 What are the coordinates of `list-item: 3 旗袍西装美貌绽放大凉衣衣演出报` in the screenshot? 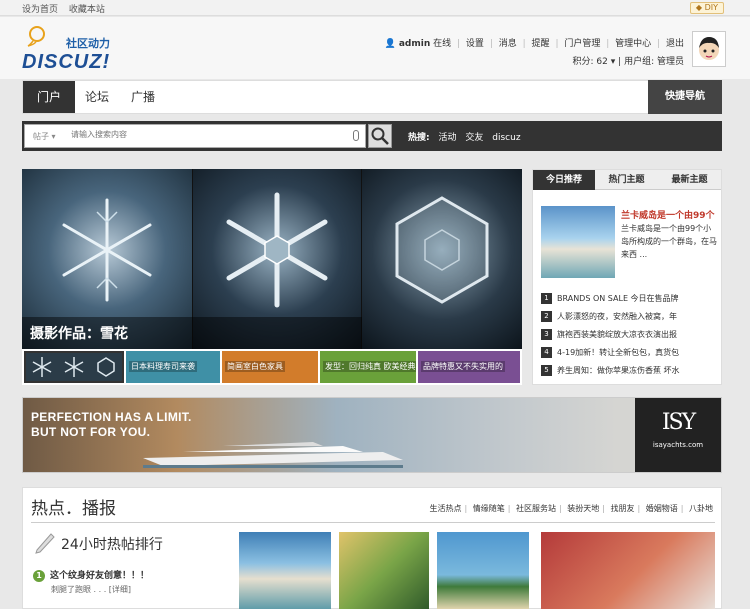 It's located at (630, 335).